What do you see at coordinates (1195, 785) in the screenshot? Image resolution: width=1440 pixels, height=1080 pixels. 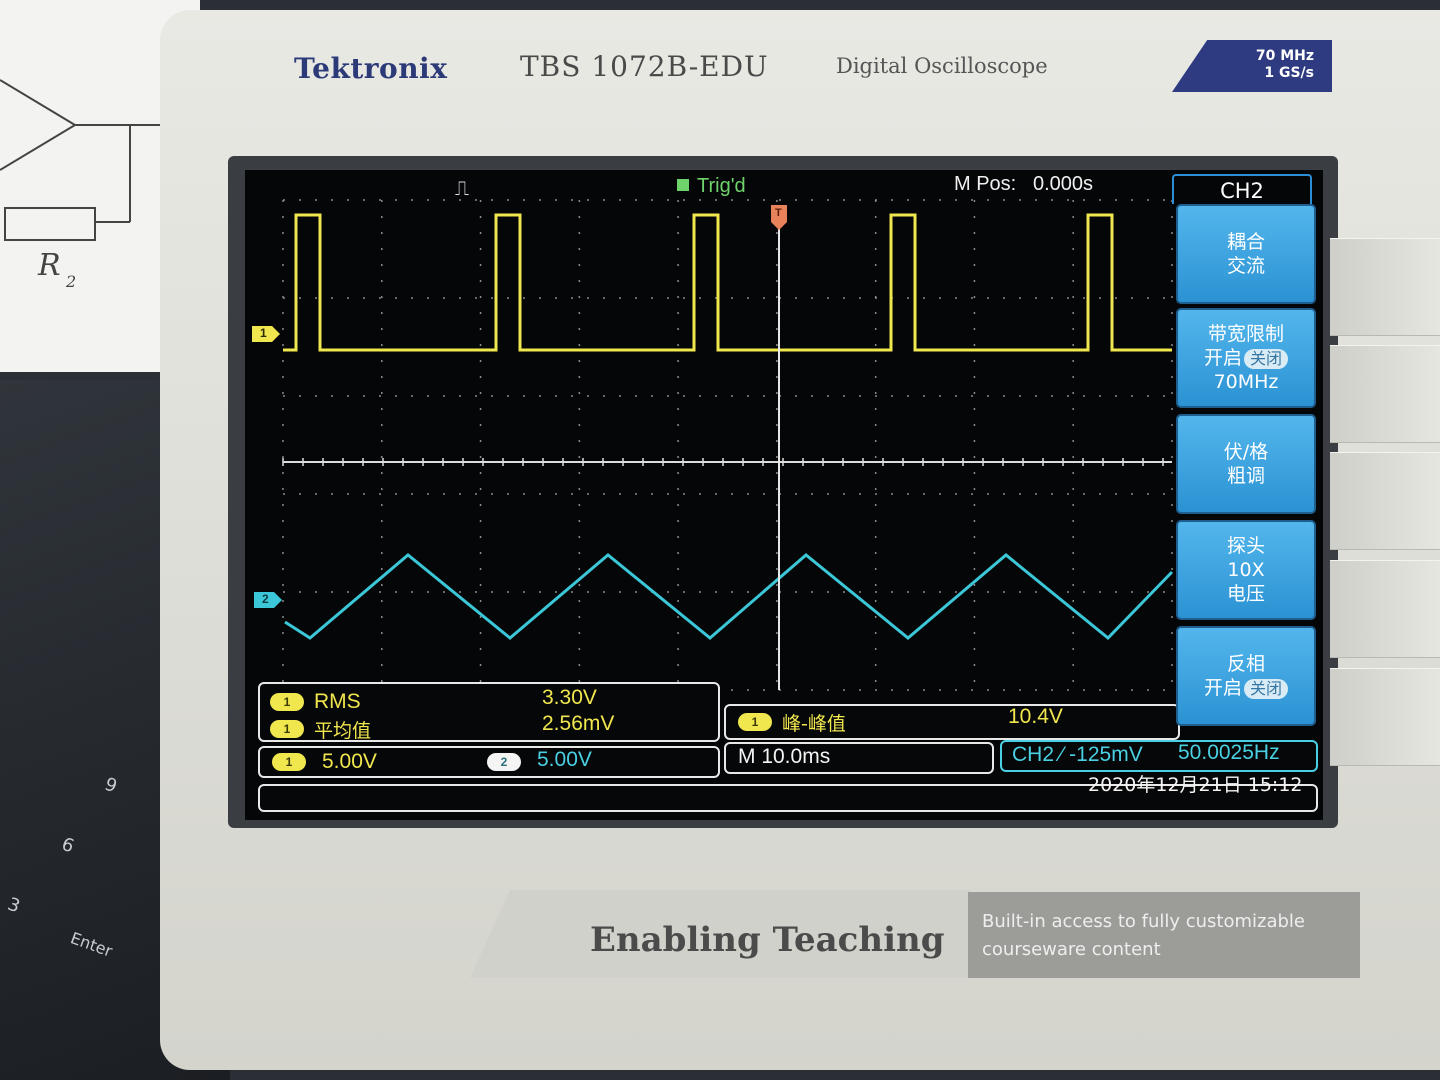 I see `datetime: 2020年12月21日 15:12` at bounding box center [1195, 785].